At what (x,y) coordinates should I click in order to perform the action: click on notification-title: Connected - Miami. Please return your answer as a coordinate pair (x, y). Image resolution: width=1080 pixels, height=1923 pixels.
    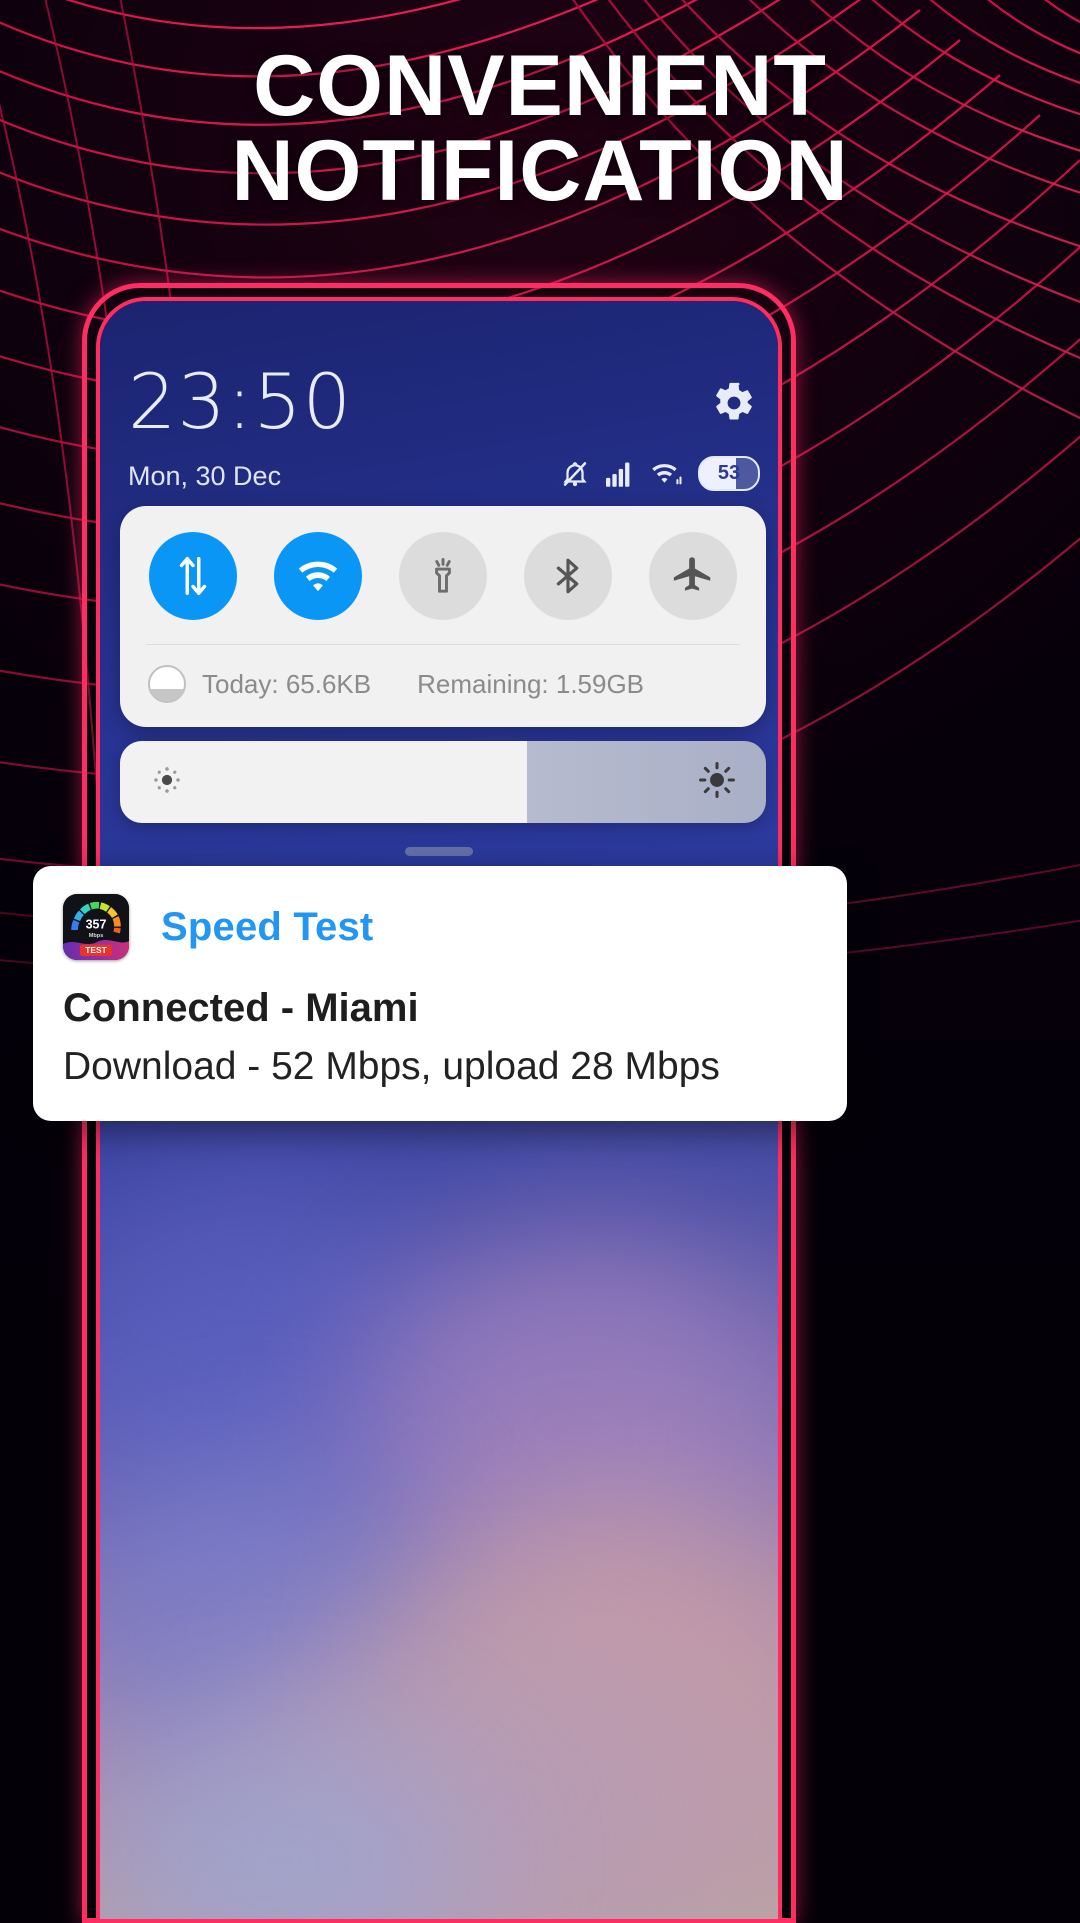
    Looking at the image, I should click on (241, 1008).